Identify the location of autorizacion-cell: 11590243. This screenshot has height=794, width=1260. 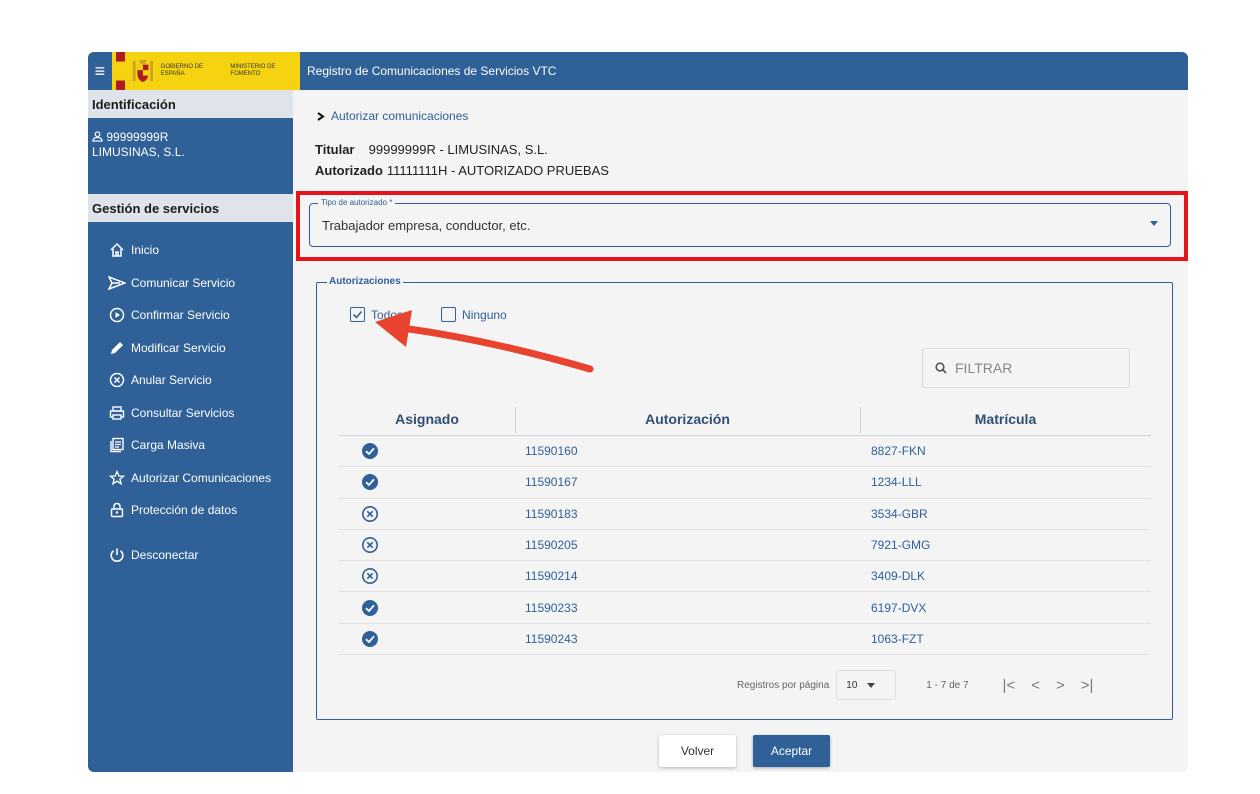
(551, 638).